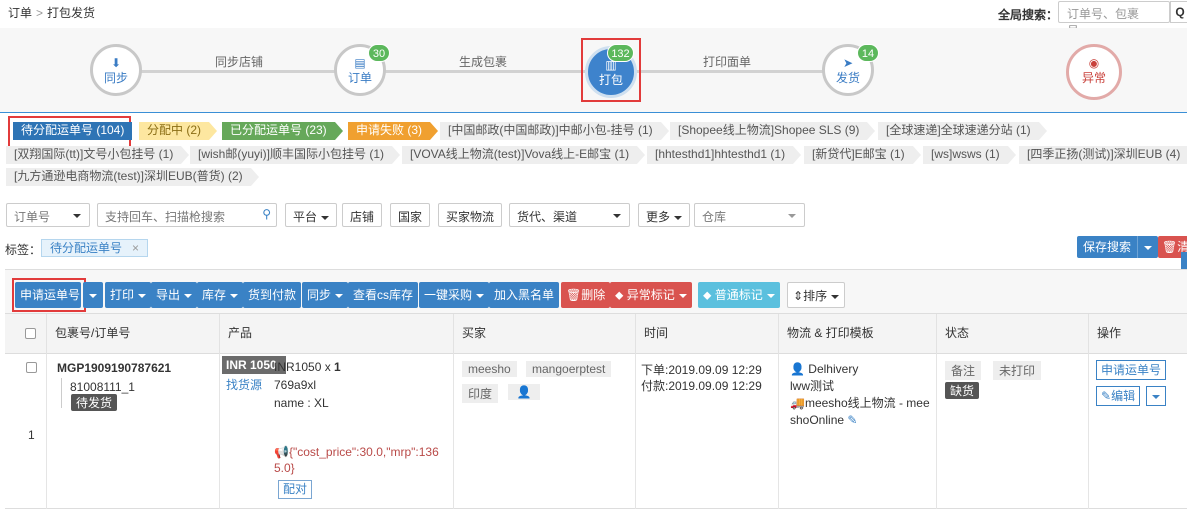 The height and width of the screenshot is (509, 1187). Describe the element at coordinates (61, 393) in the screenshot. I see `tree-line` at that location.